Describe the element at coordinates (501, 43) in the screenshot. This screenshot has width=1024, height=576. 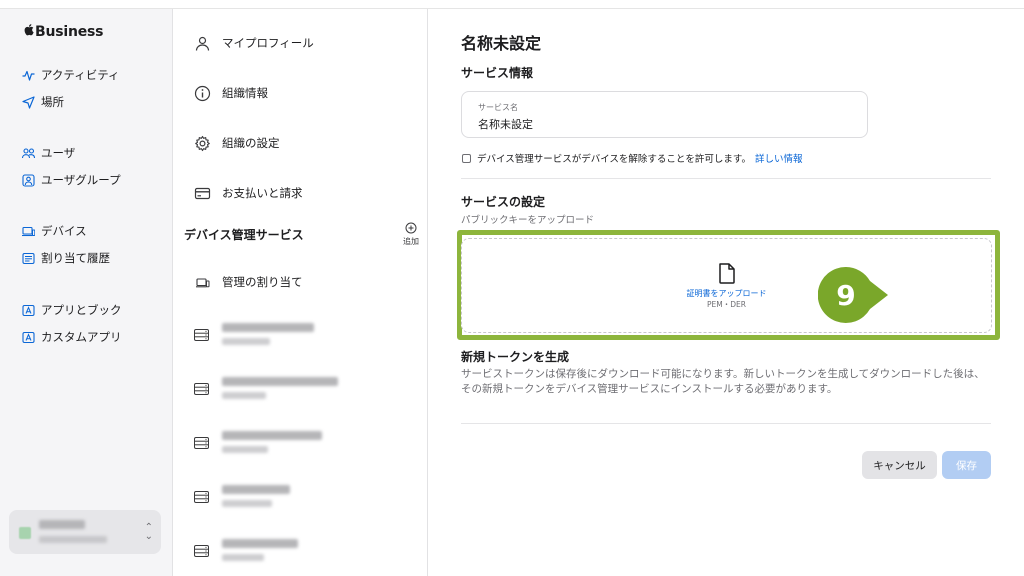
I see `page-title: 名称未設定` at that location.